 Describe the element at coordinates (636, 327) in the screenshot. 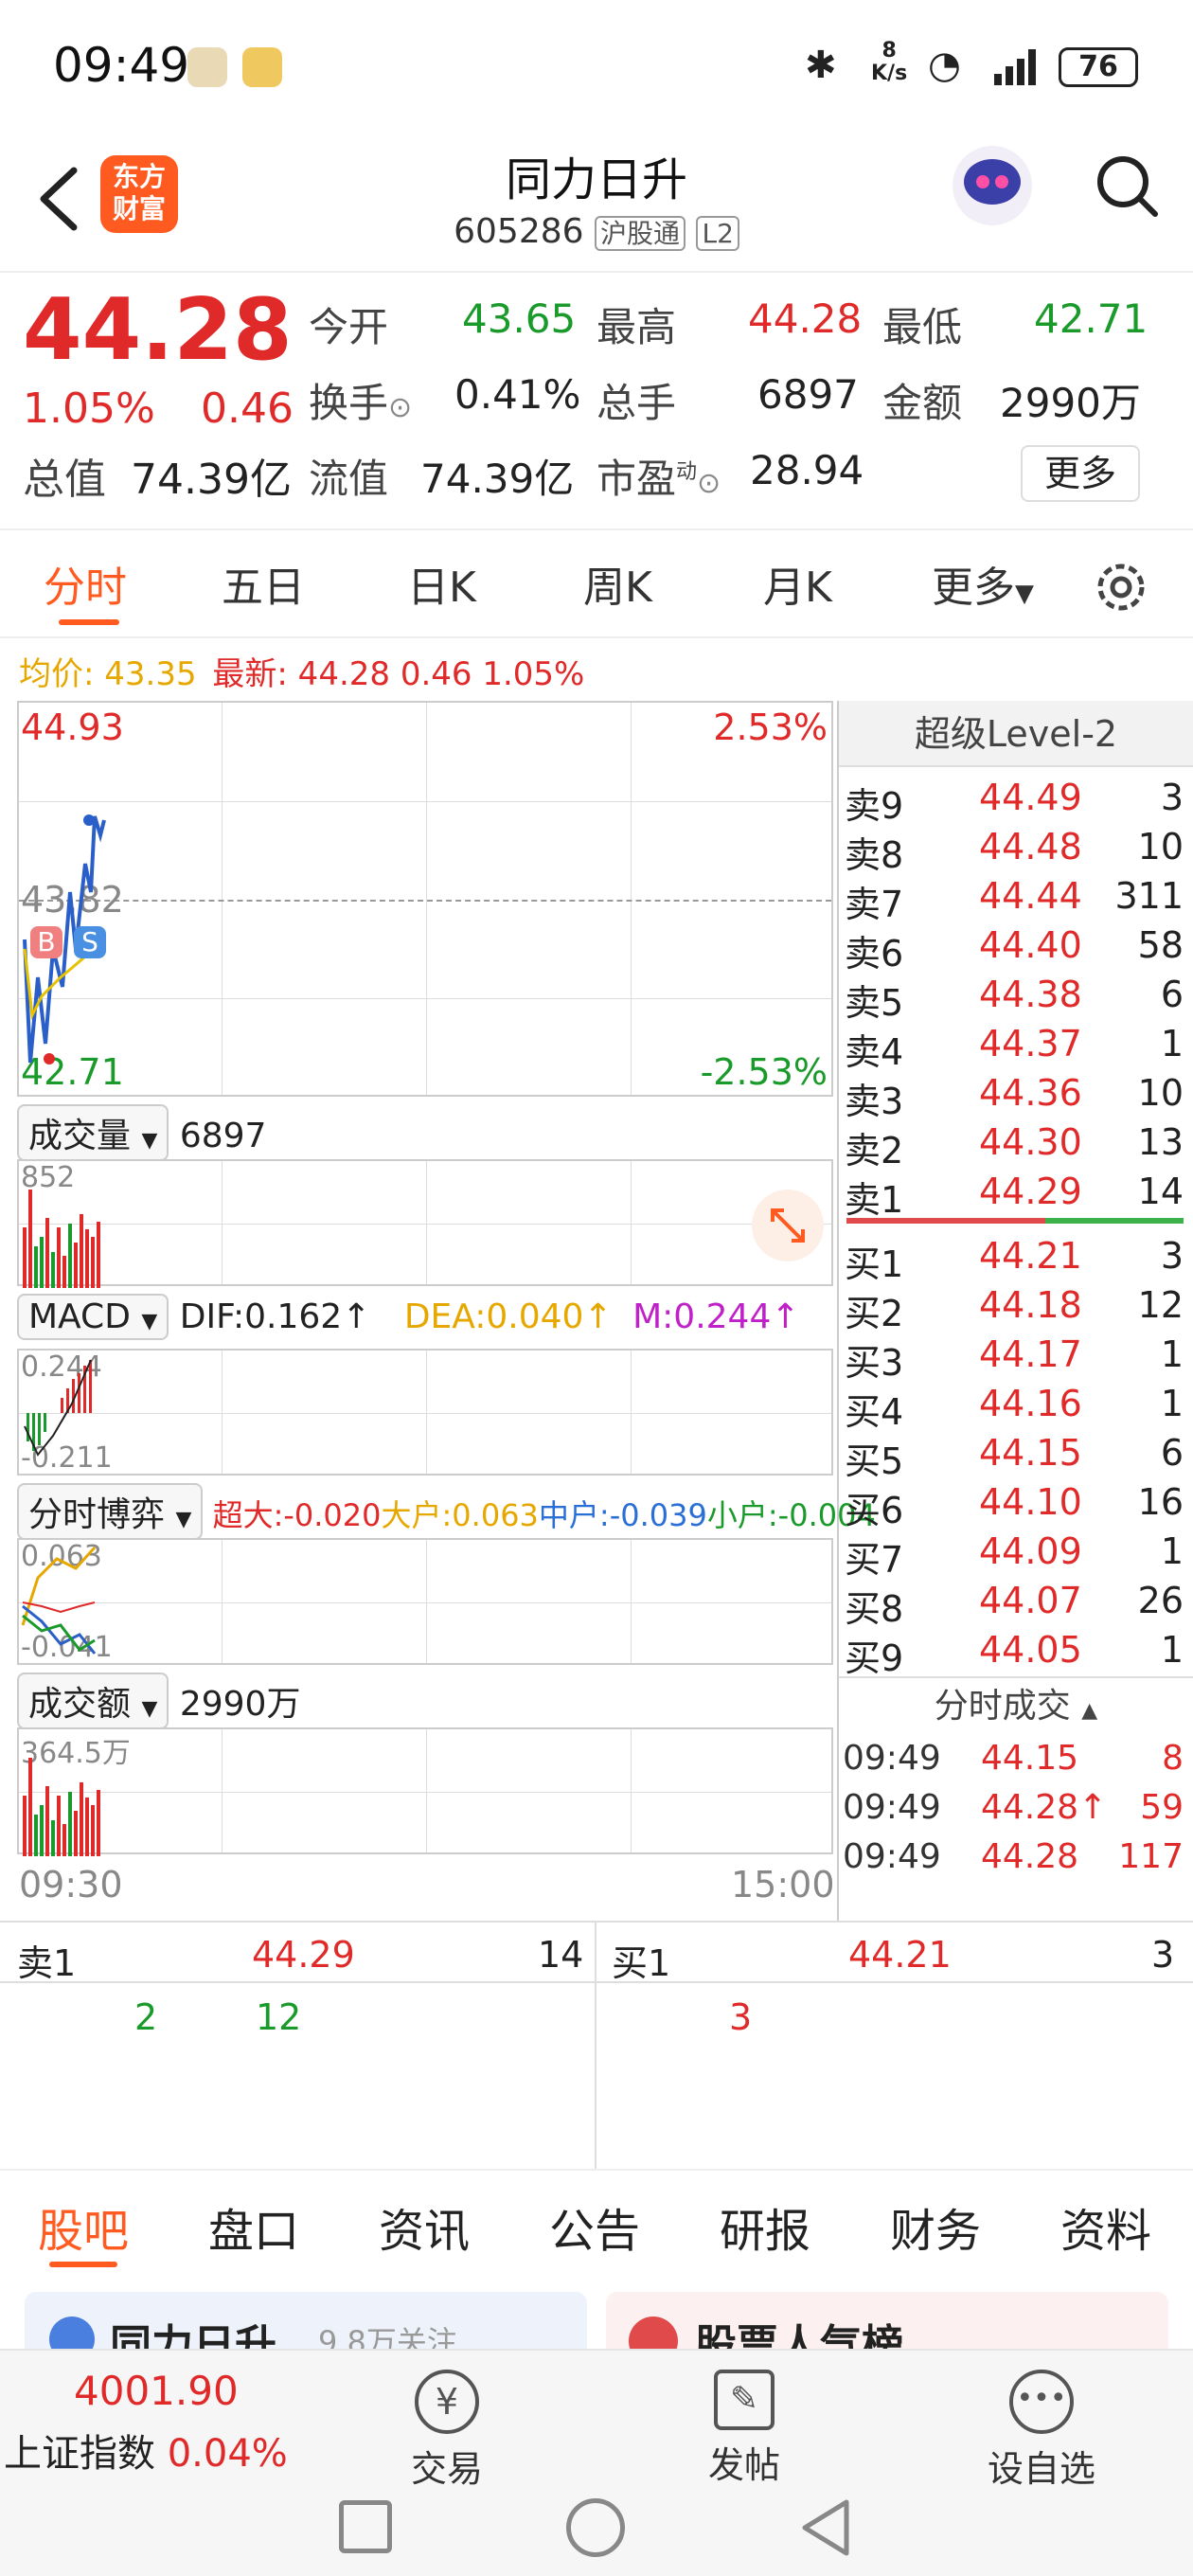

I see `high-label: 最高` at that location.